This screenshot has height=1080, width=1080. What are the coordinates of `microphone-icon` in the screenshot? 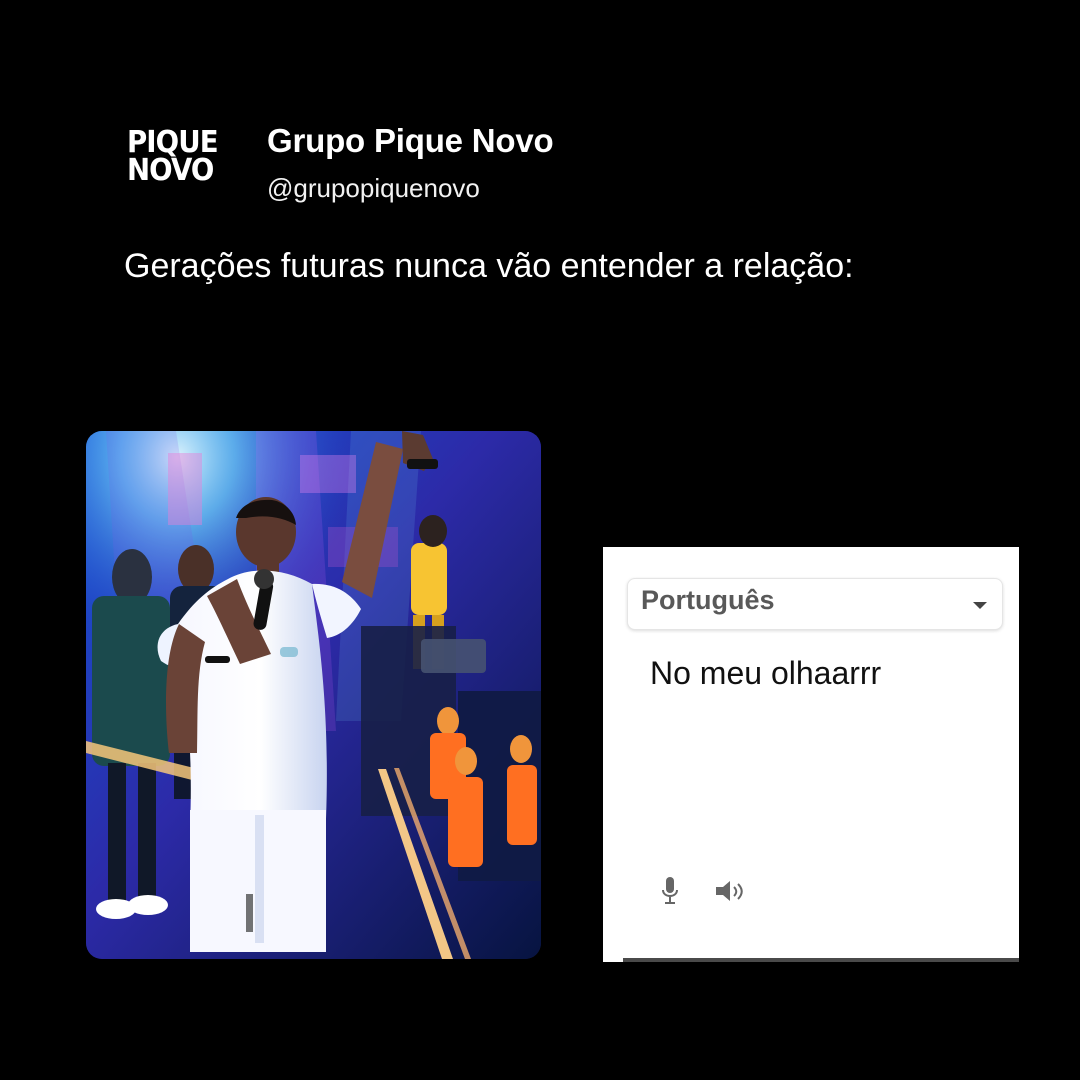 It's located at (670, 891).